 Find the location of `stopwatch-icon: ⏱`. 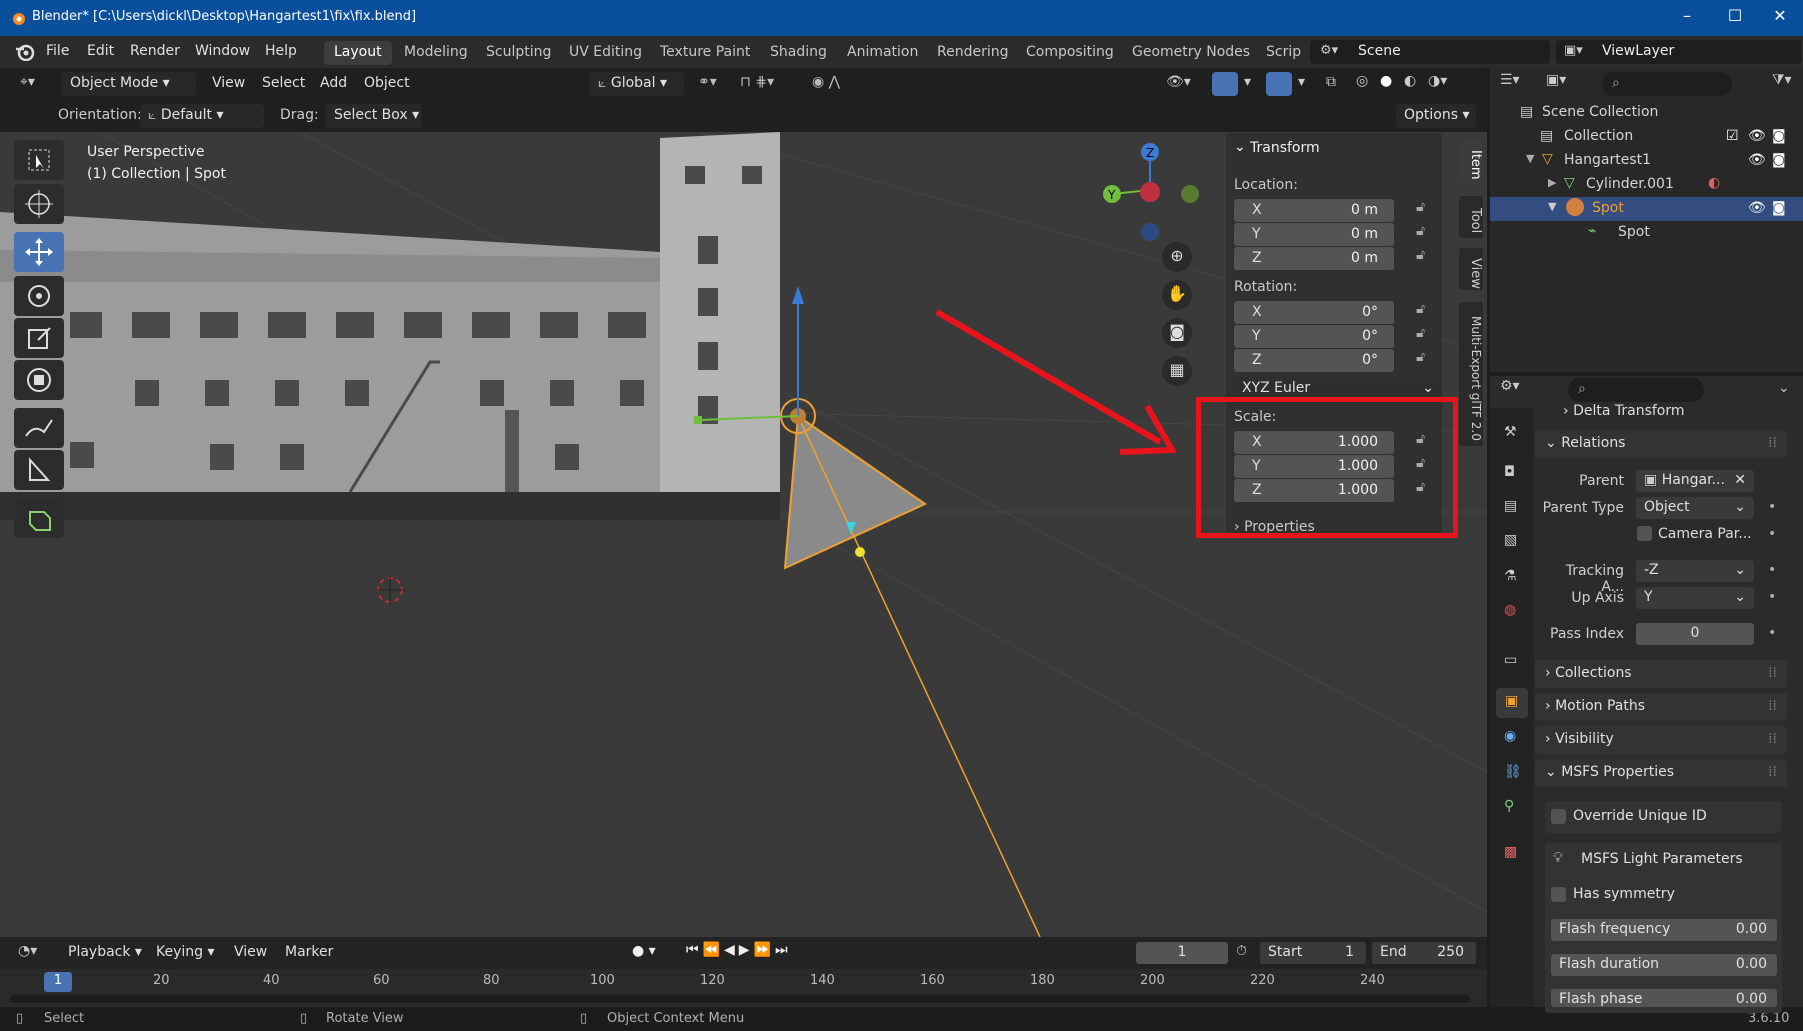

stopwatch-icon: ⏱ is located at coordinates (1241, 951).